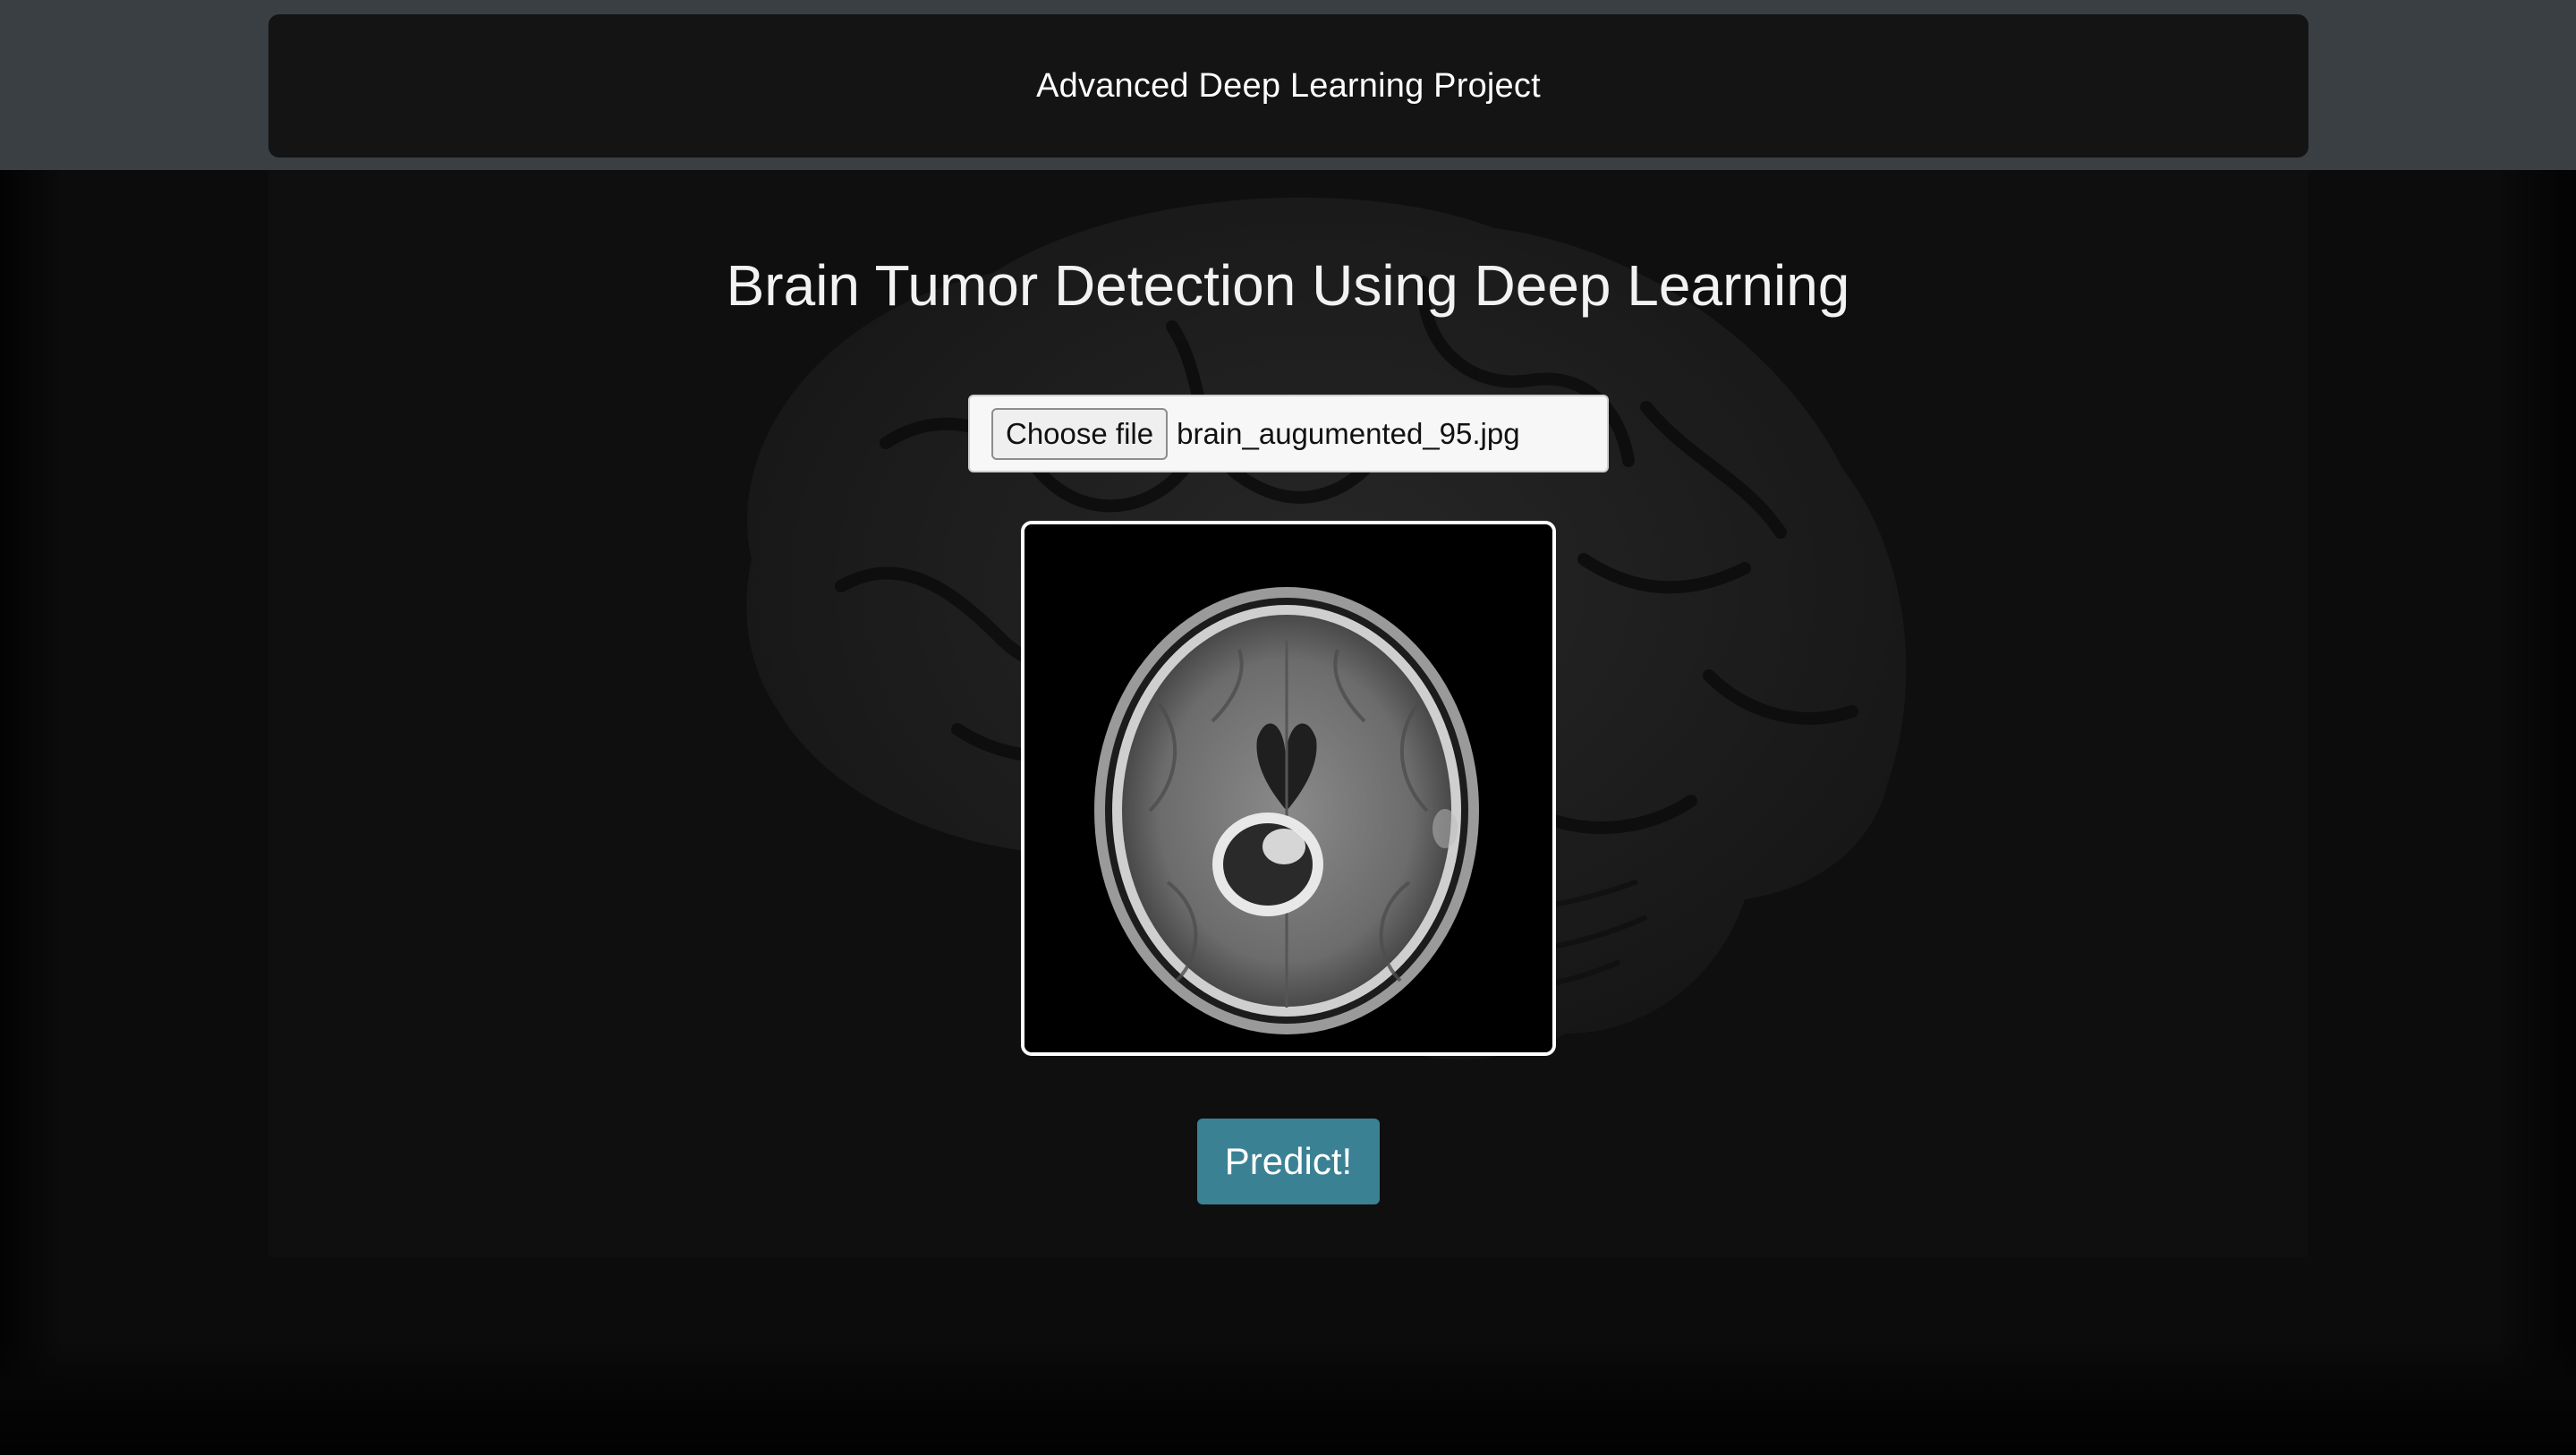 The width and height of the screenshot is (2576, 1455). What do you see at coordinates (1288, 1397) in the screenshot?
I see `background-texture-bottom` at bounding box center [1288, 1397].